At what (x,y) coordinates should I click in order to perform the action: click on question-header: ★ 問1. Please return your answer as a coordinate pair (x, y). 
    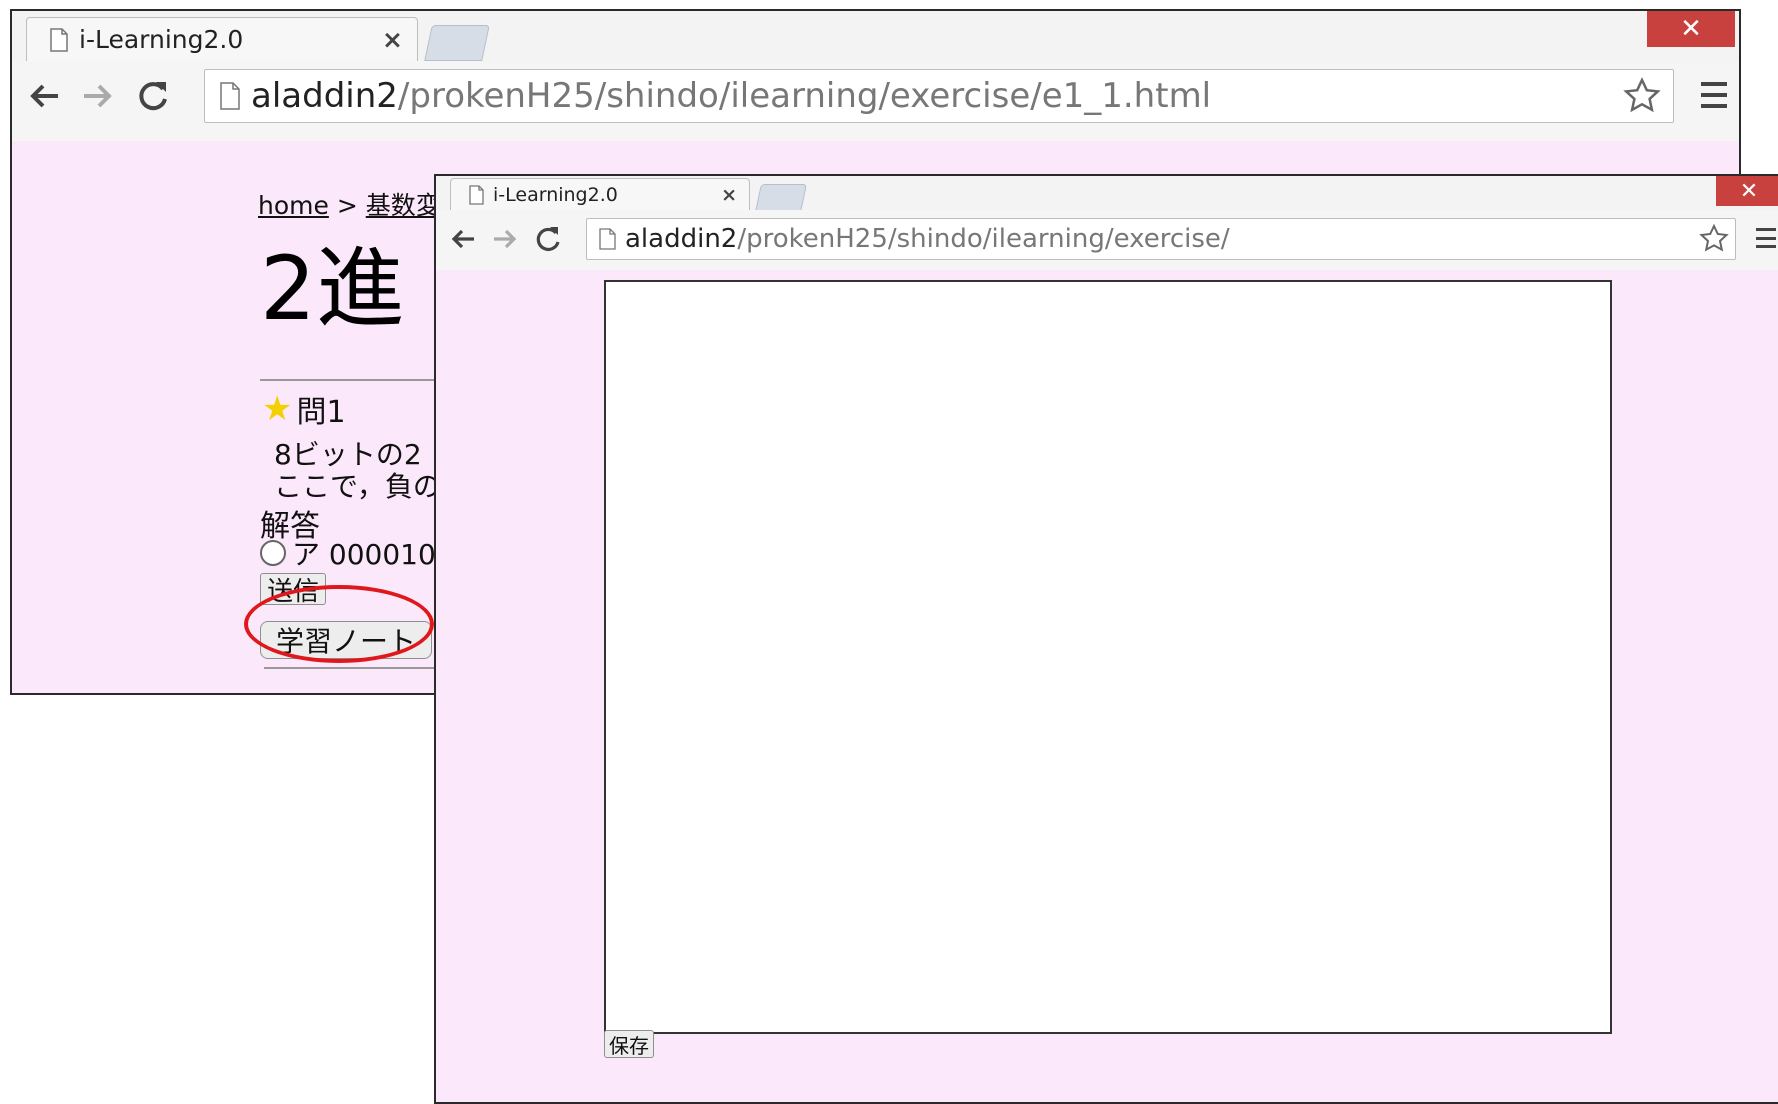
    Looking at the image, I should click on (304, 409).